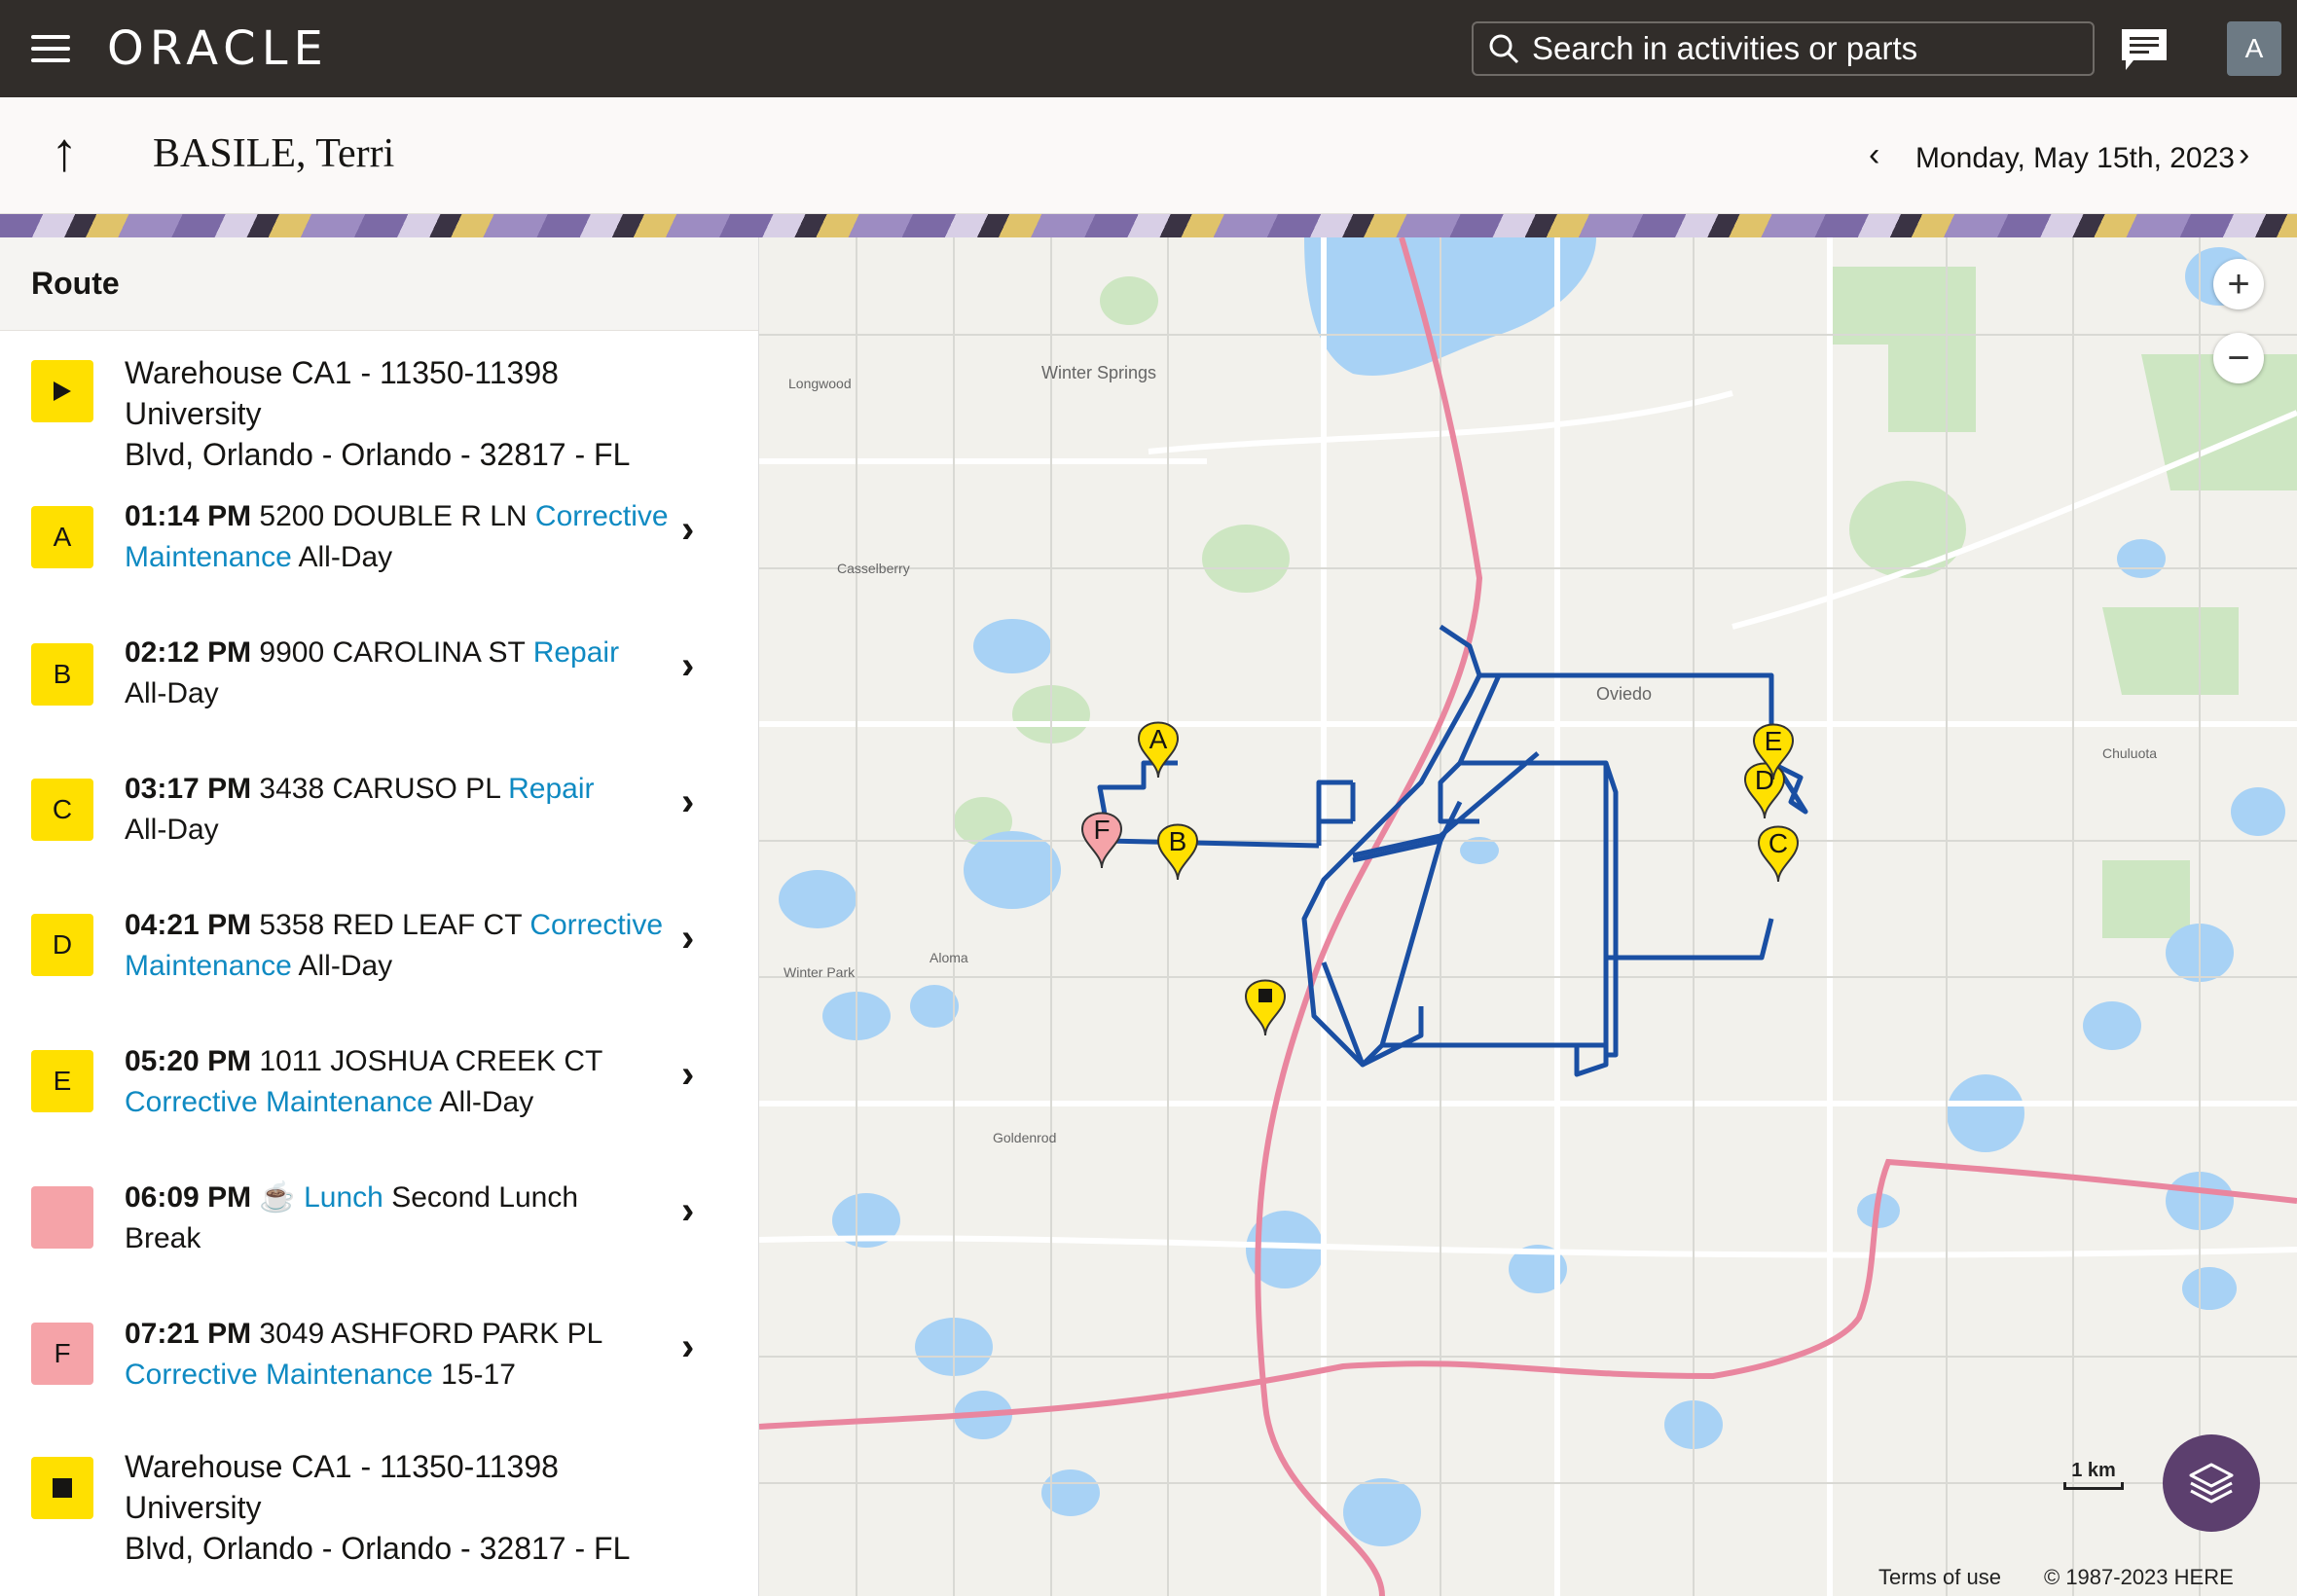  I want to click on marker-label: C, so click(1778, 843).